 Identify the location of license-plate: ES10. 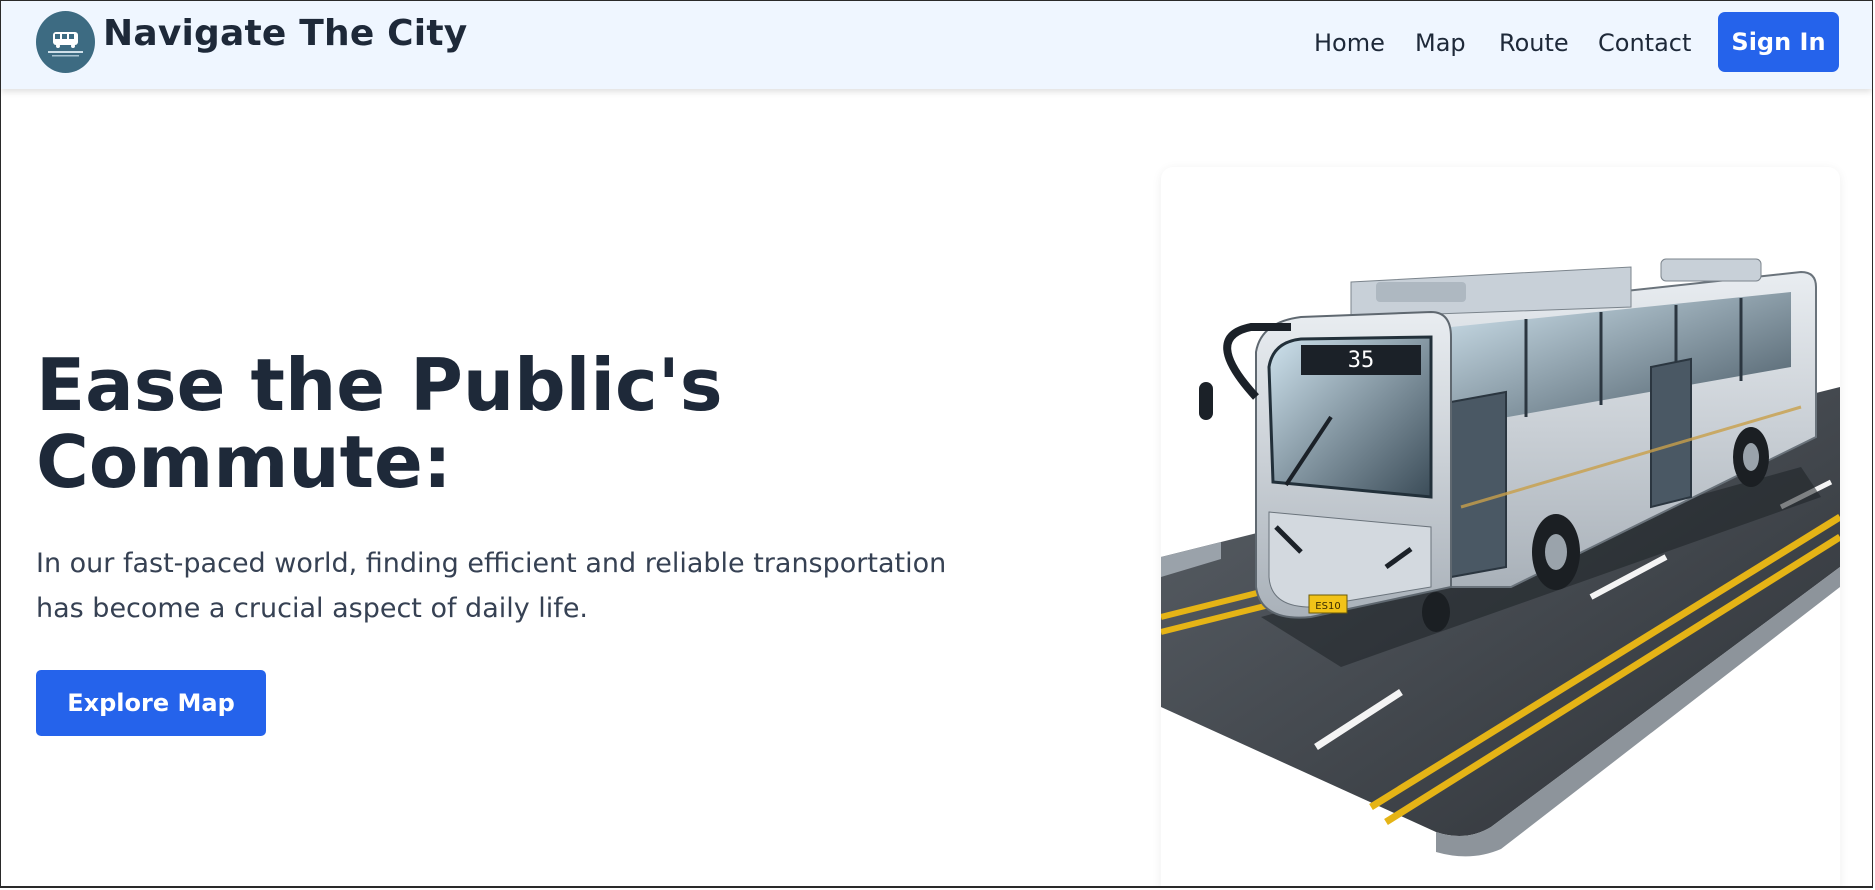
(1327, 606).